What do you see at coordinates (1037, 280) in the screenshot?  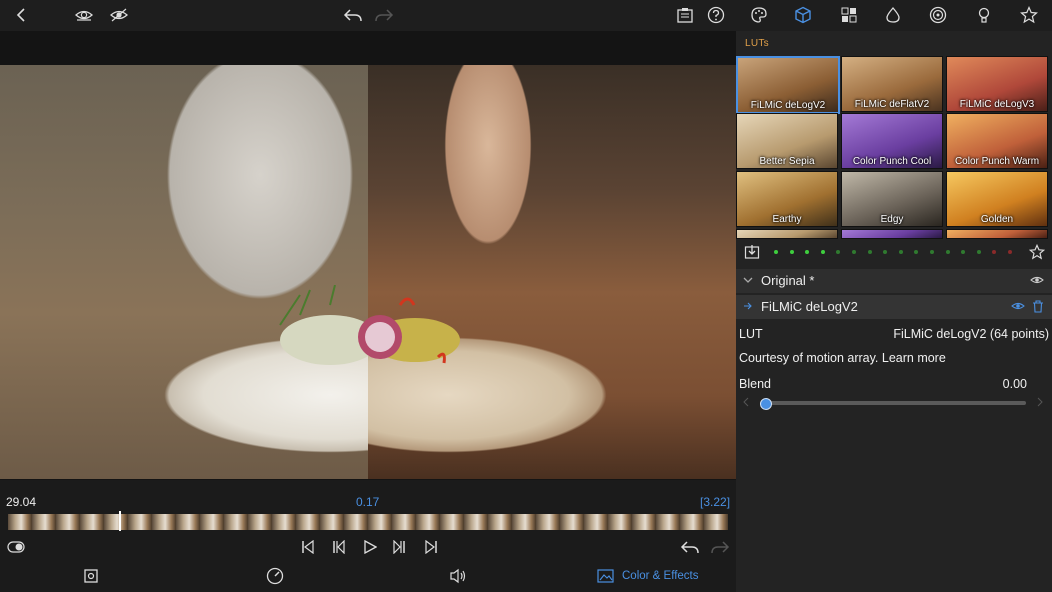 I see `visibility-eye-icon` at bounding box center [1037, 280].